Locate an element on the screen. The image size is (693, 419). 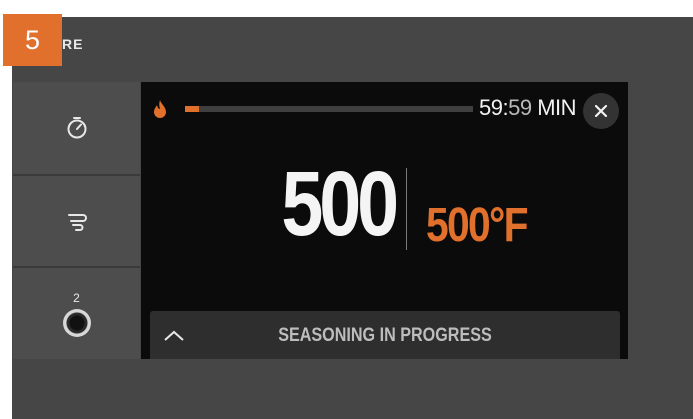
probe-count: 2 is located at coordinates (76, 297).